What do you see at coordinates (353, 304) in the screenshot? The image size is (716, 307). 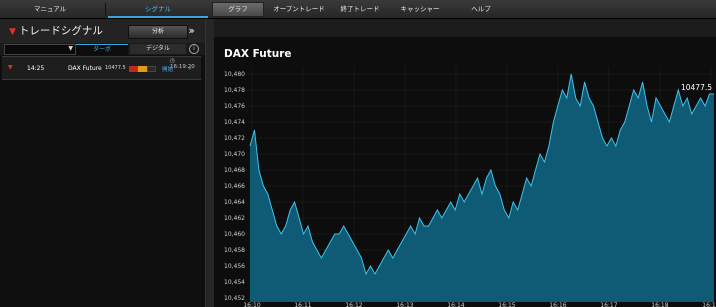 I see `x-tick-label: 16:12` at bounding box center [353, 304].